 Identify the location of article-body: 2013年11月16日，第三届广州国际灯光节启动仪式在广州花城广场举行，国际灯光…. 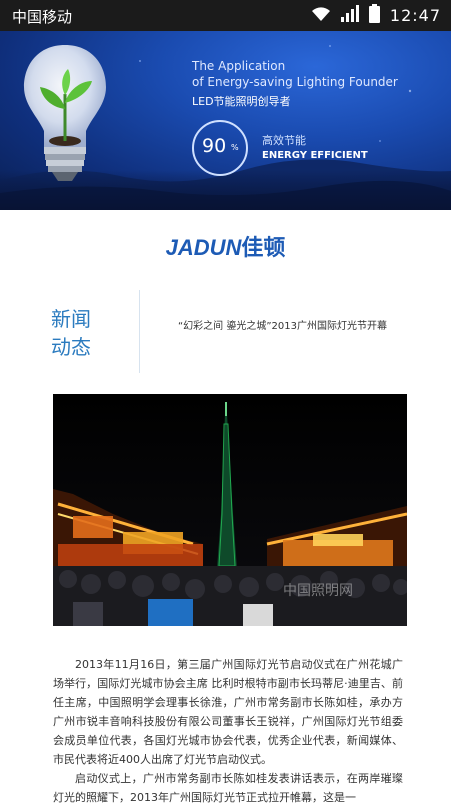
(228, 731).